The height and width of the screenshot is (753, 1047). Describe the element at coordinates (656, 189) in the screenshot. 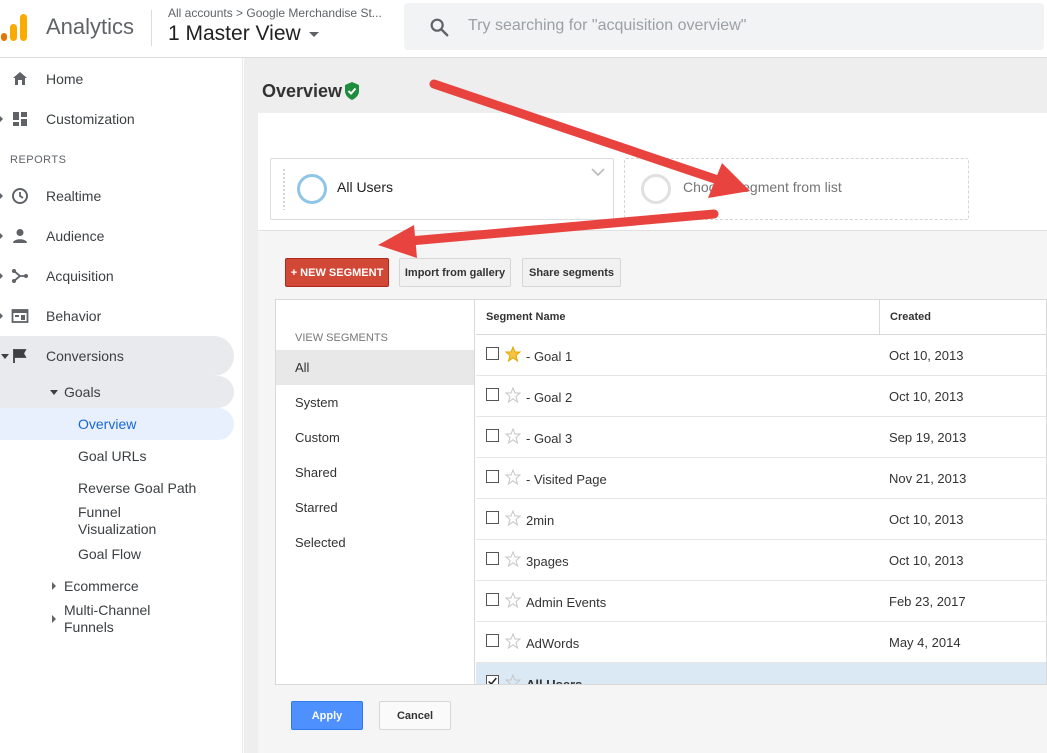

I see `segment-empty-ring-icon` at that location.